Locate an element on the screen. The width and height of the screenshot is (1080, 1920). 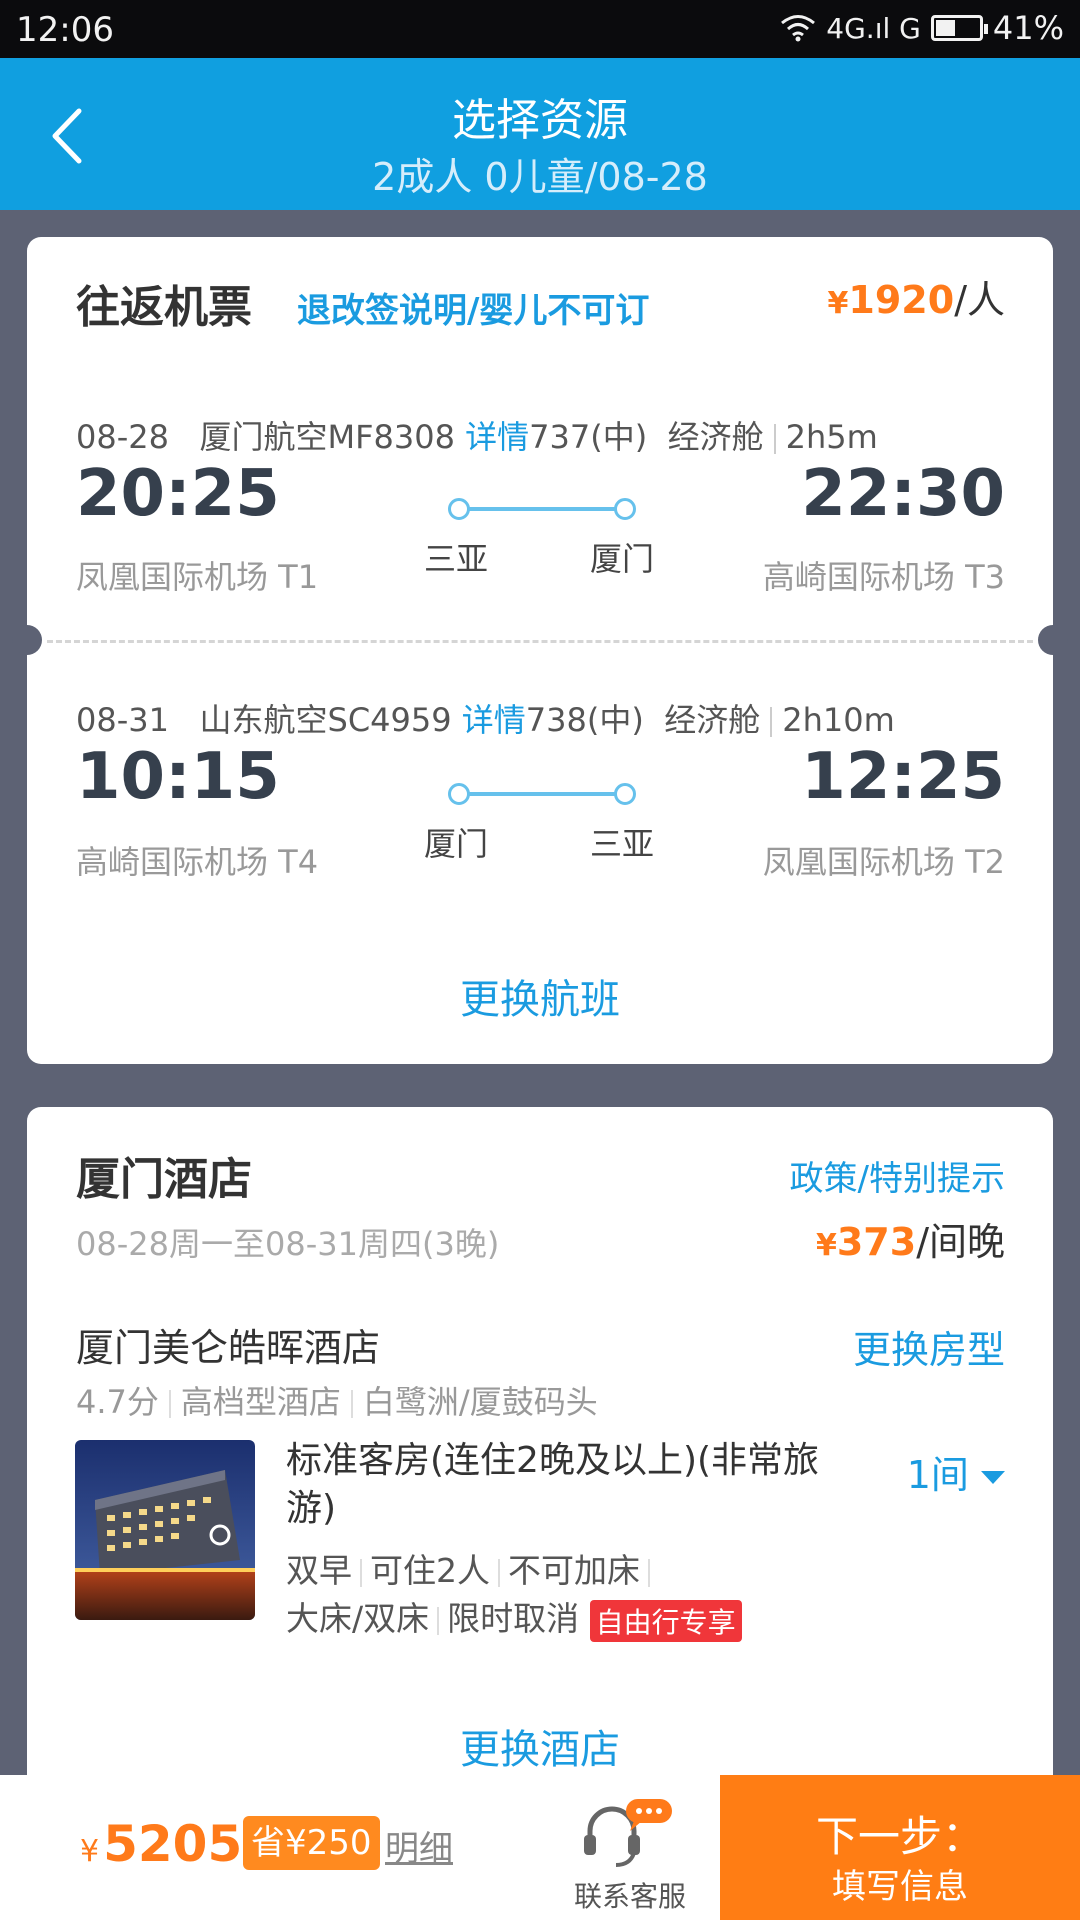
hotel-photo is located at coordinates (165, 1530).